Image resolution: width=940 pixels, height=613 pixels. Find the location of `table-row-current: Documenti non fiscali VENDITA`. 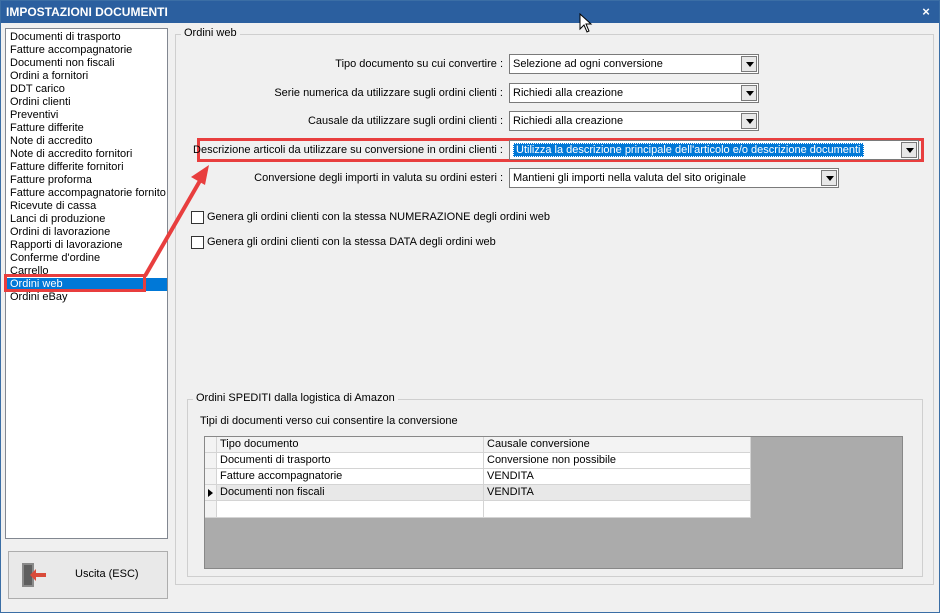

table-row-current: Documenti non fiscali VENDITA is located at coordinates (478, 493).